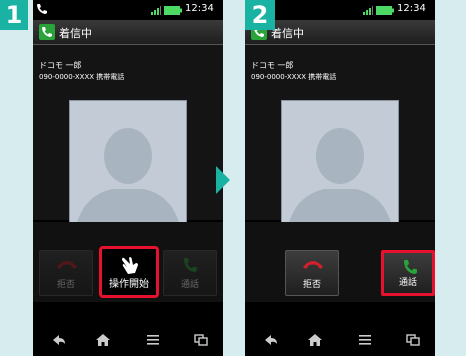 This screenshot has height=356, width=466. Describe the element at coordinates (340, 262) in the screenshot. I see `call-action-bar: 拒否 通話` at that location.